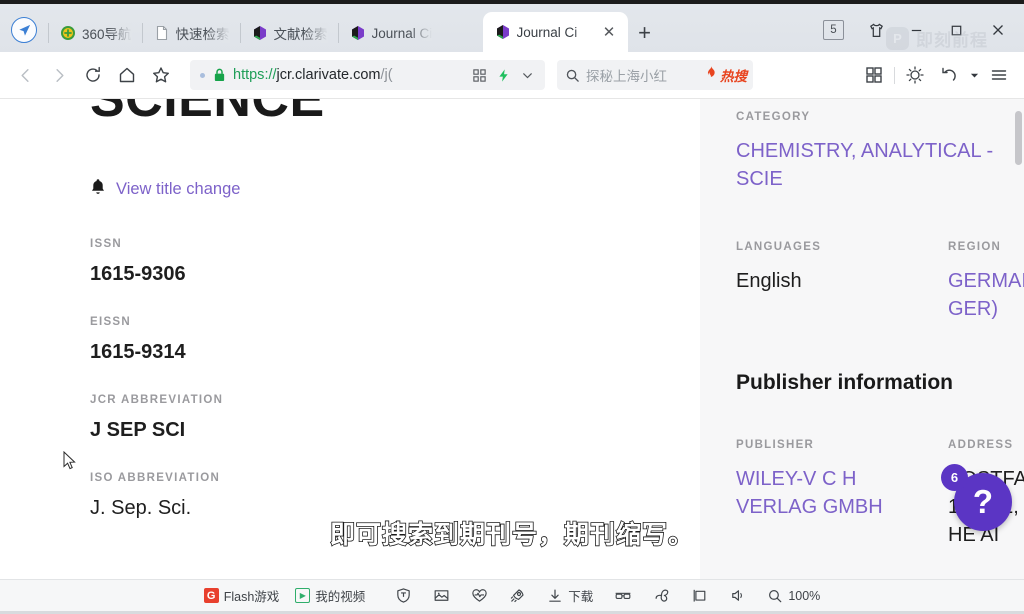 This screenshot has height=614, width=1024. Describe the element at coordinates (284, 595) in the screenshot. I see `status-bar-shortcuts: G Flash游戏 ▶ 我的视频` at that location.